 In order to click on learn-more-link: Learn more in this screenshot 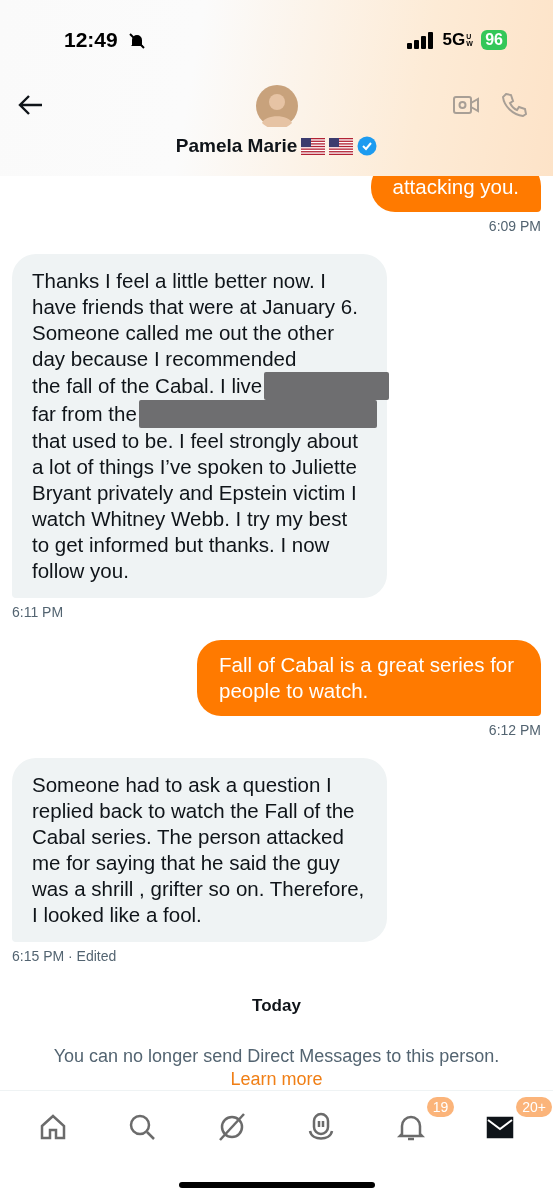, I will do `click(276, 1079)`.